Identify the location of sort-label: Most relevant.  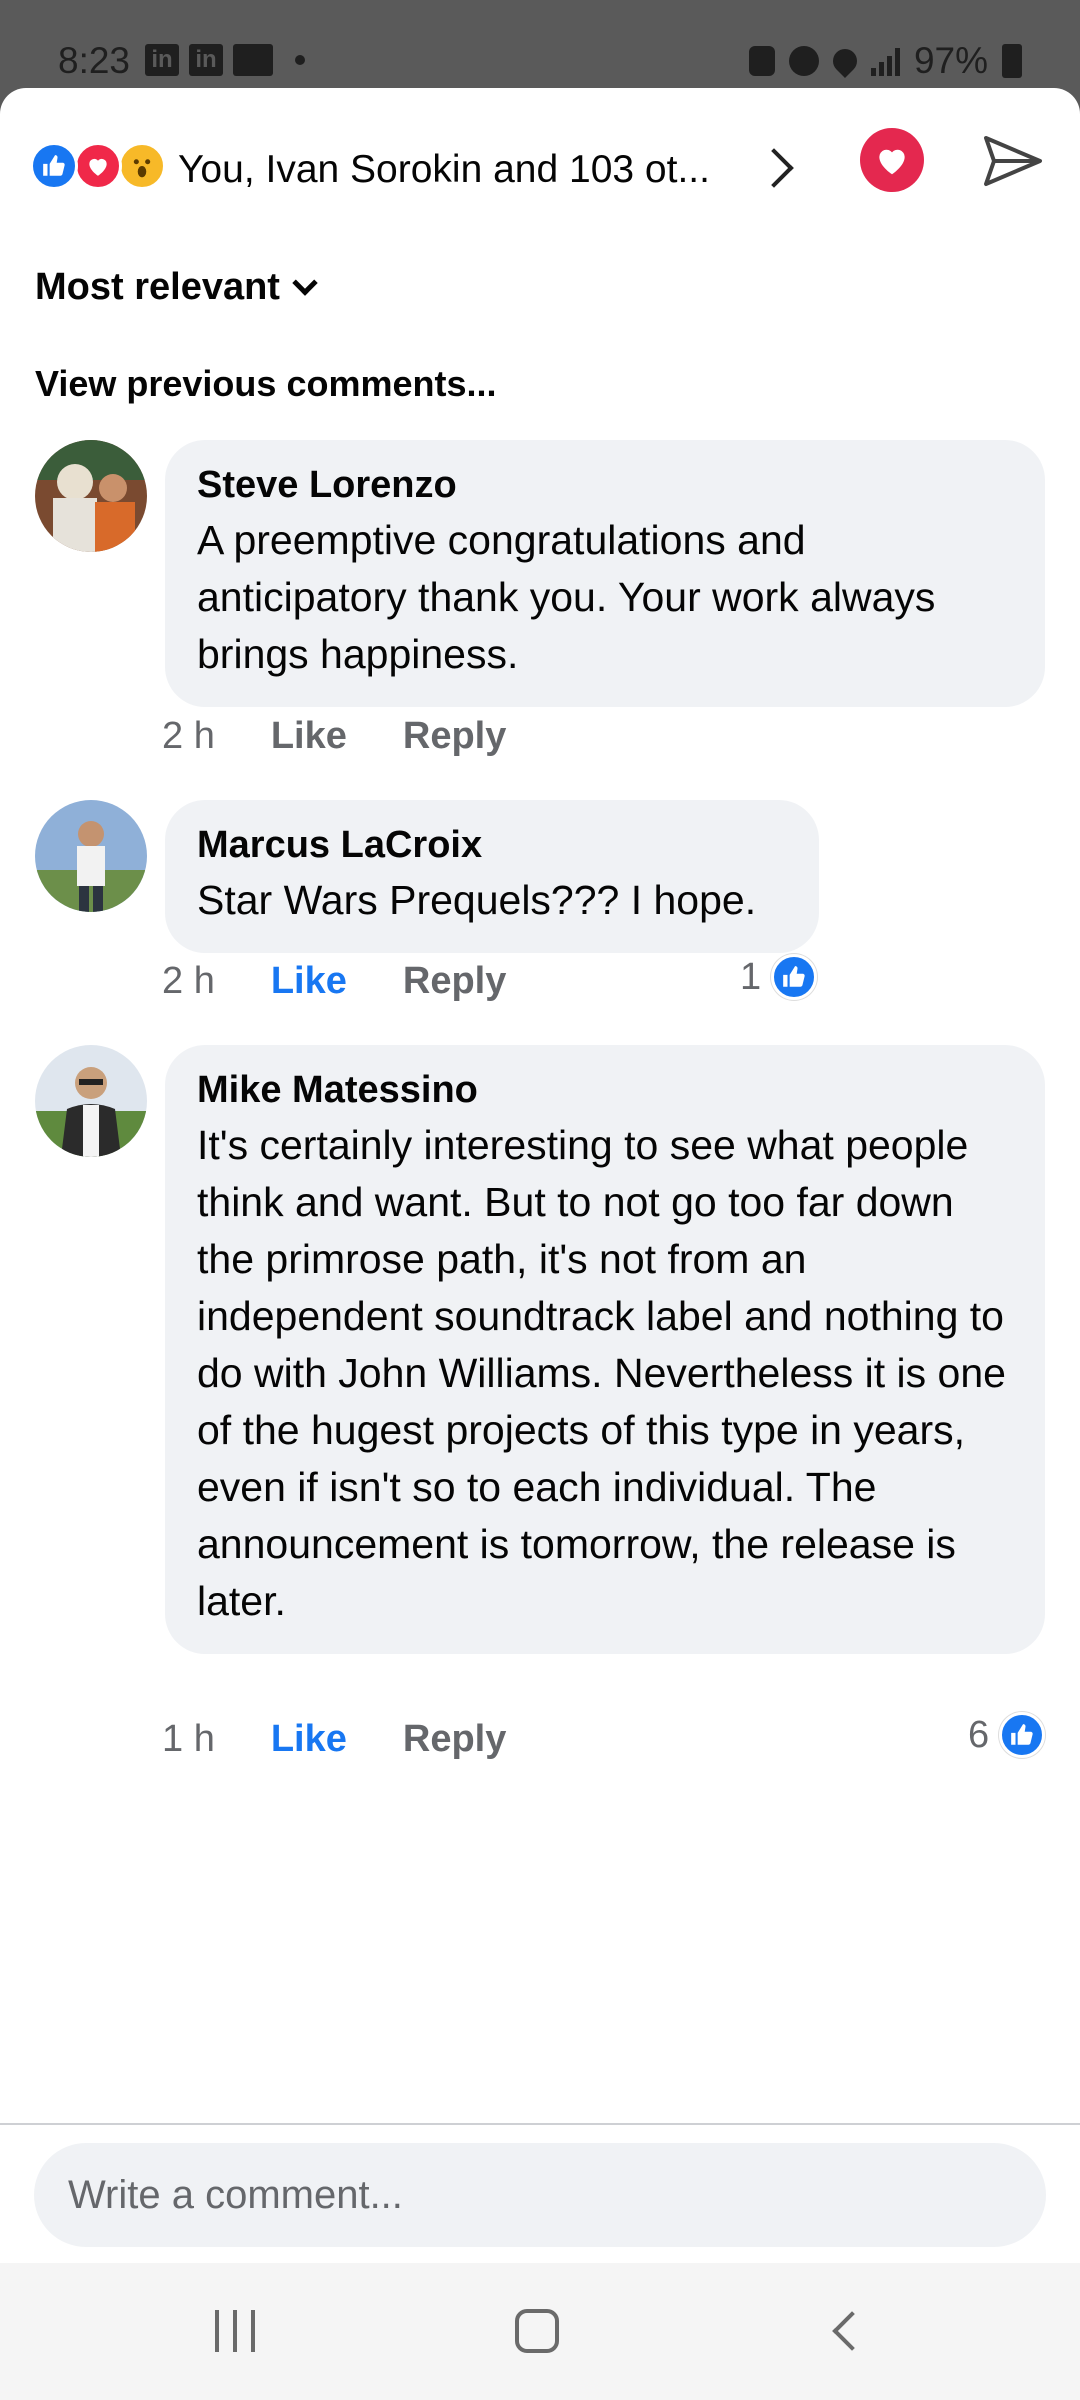
(157, 287).